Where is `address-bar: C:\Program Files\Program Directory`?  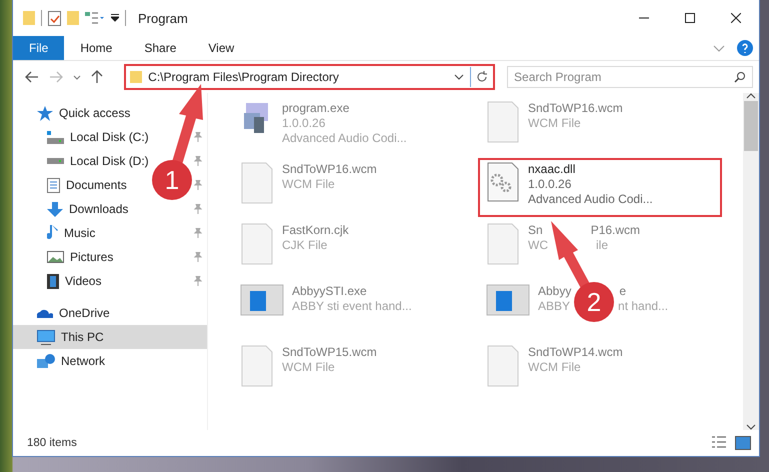
address-bar: C:\Program Files\Program Directory is located at coordinates (310, 77).